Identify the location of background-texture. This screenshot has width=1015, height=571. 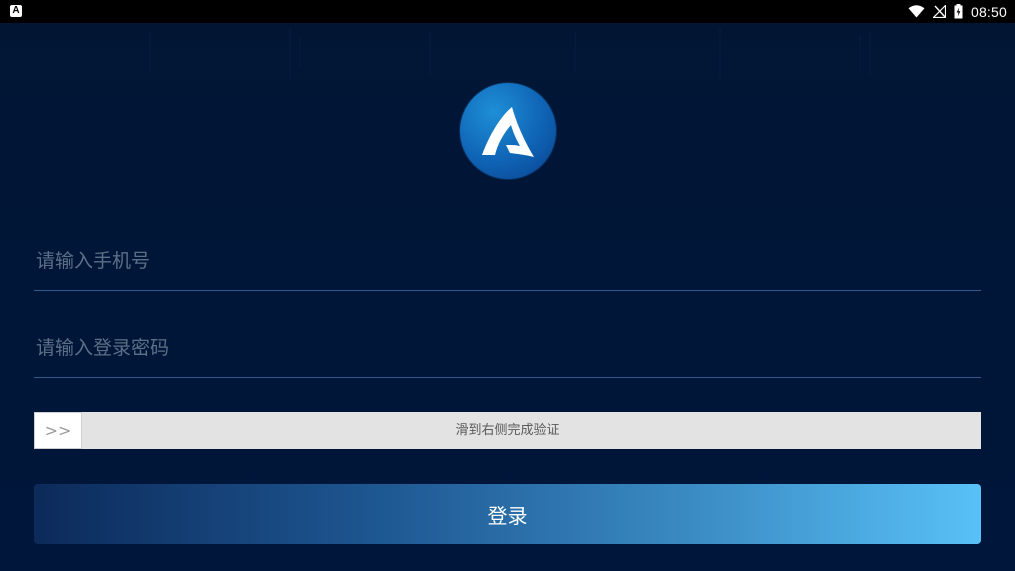
(510, 53).